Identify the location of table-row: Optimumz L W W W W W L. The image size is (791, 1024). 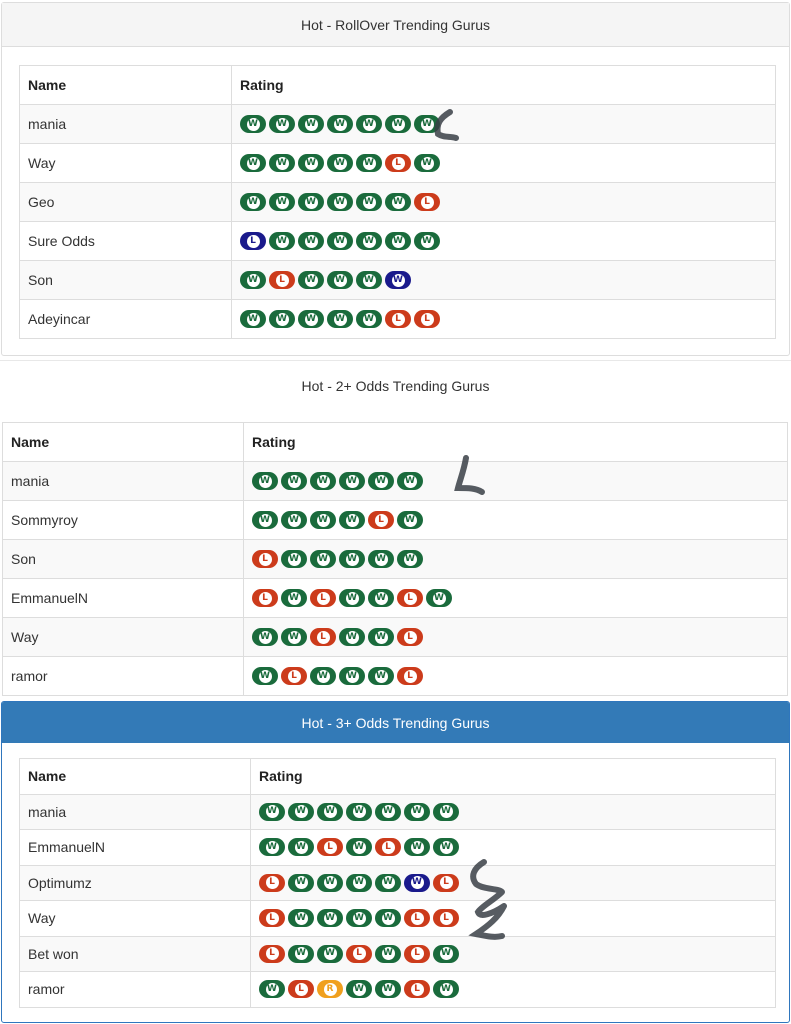
(397, 882).